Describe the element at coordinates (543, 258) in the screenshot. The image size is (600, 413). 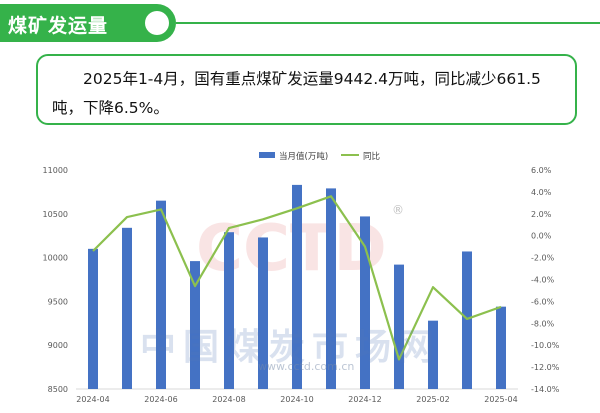
I see `y-right-tick-label: -2.0%` at that location.